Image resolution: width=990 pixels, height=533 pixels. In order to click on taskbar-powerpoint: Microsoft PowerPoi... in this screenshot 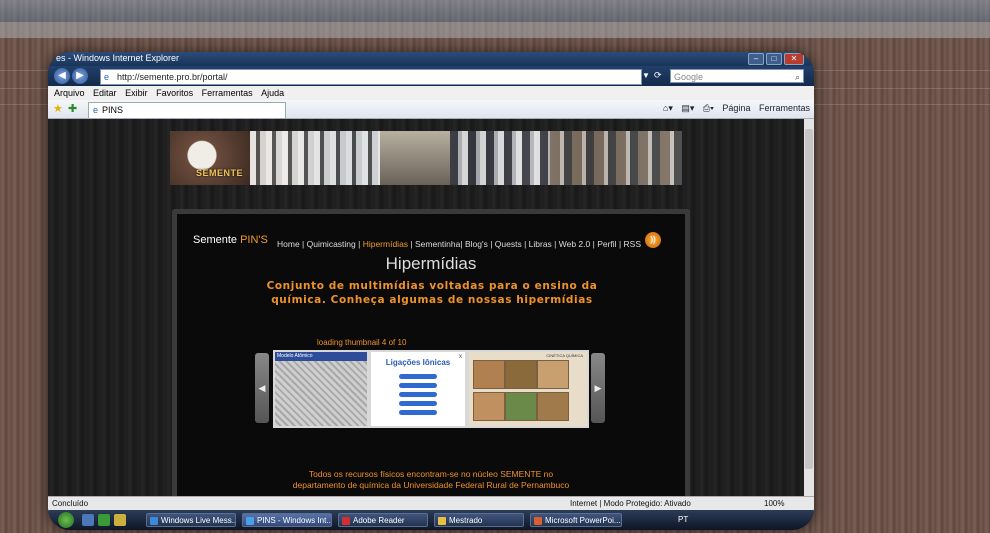, I will do `click(576, 520)`.